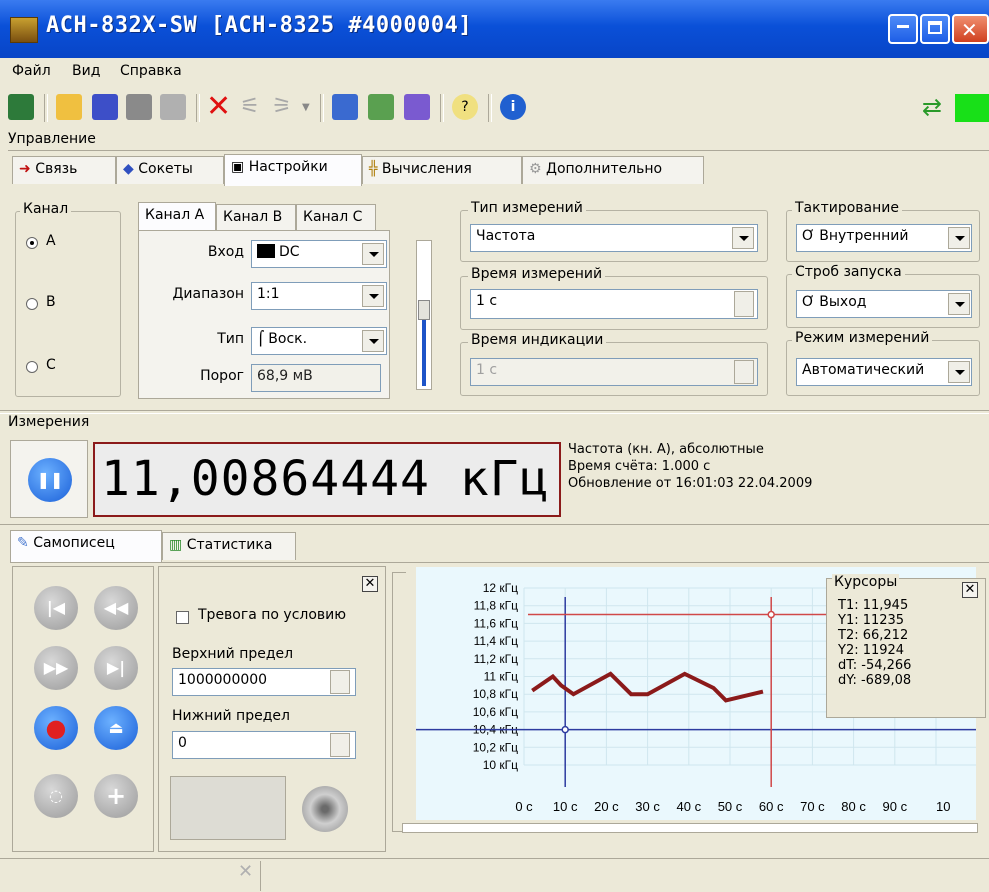 The image size is (989, 892). Describe the element at coordinates (606, 806) in the screenshot. I see `x-tick-label: 20 с` at that location.